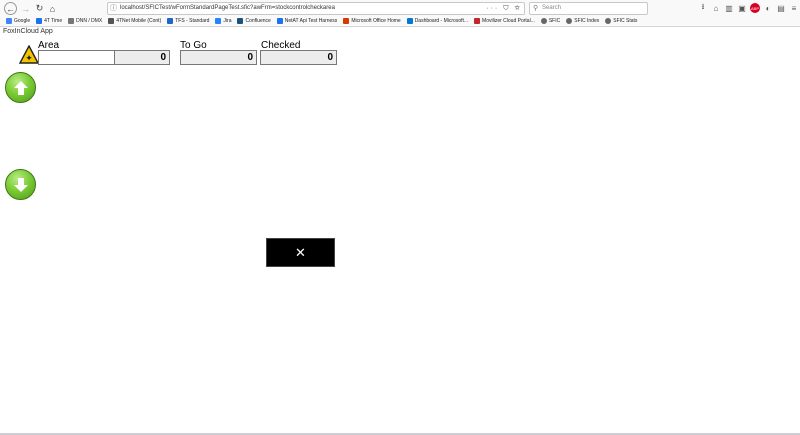 The height and width of the screenshot is (435, 800). I want to click on bookmark-sfic: SFIC, so click(550, 21).